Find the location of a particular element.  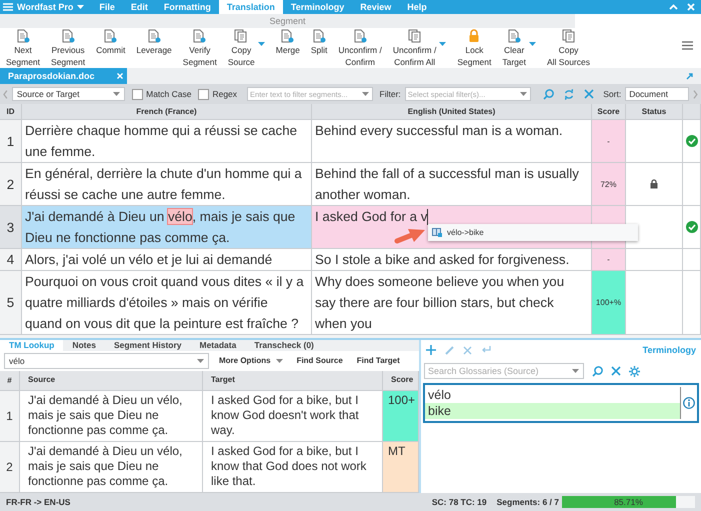

source-cell: En général, derrière la chute d'un homme qui a réussi se cache une autre femme. is located at coordinates (167, 184).